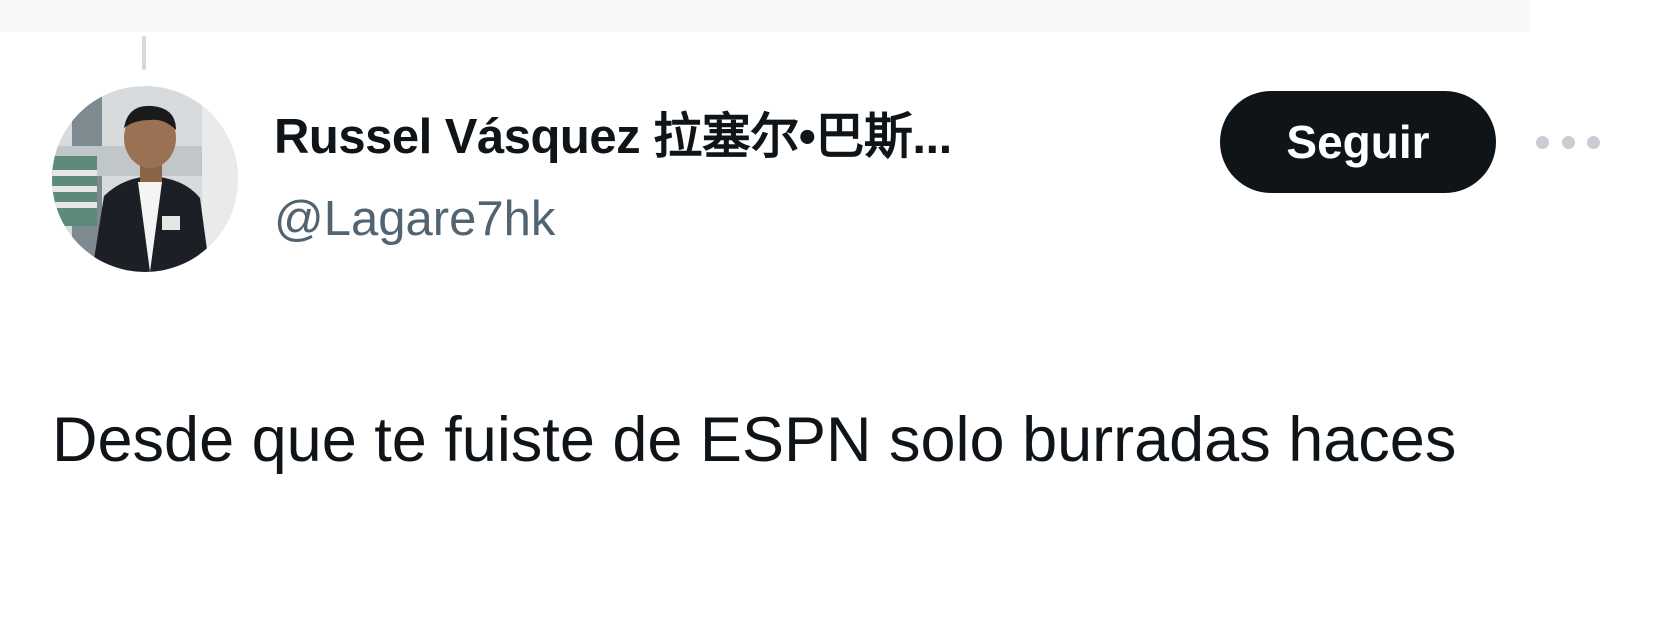 The image size is (1658, 620). I want to click on avatar-photo, so click(145, 179).